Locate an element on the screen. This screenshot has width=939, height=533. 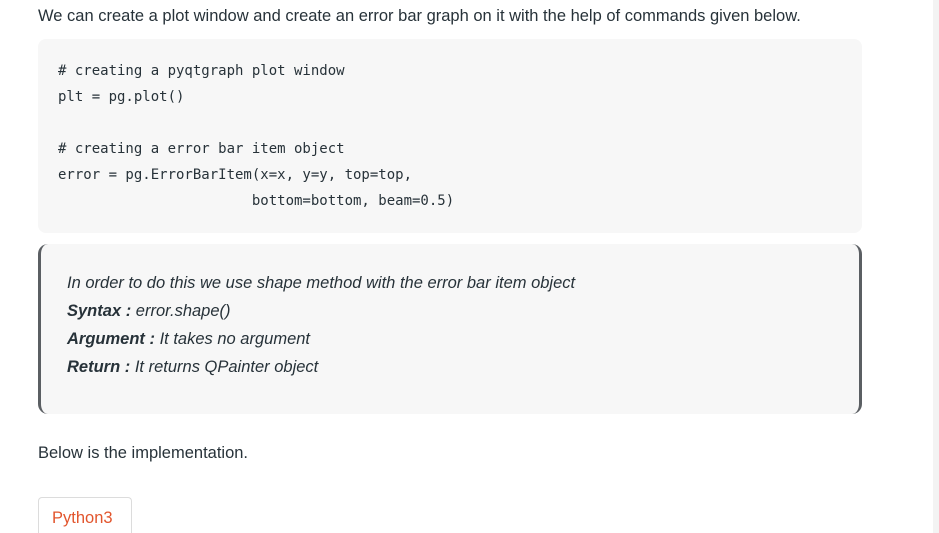
code-line: bottom=bottom, beam=0.5) is located at coordinates (256, 201).